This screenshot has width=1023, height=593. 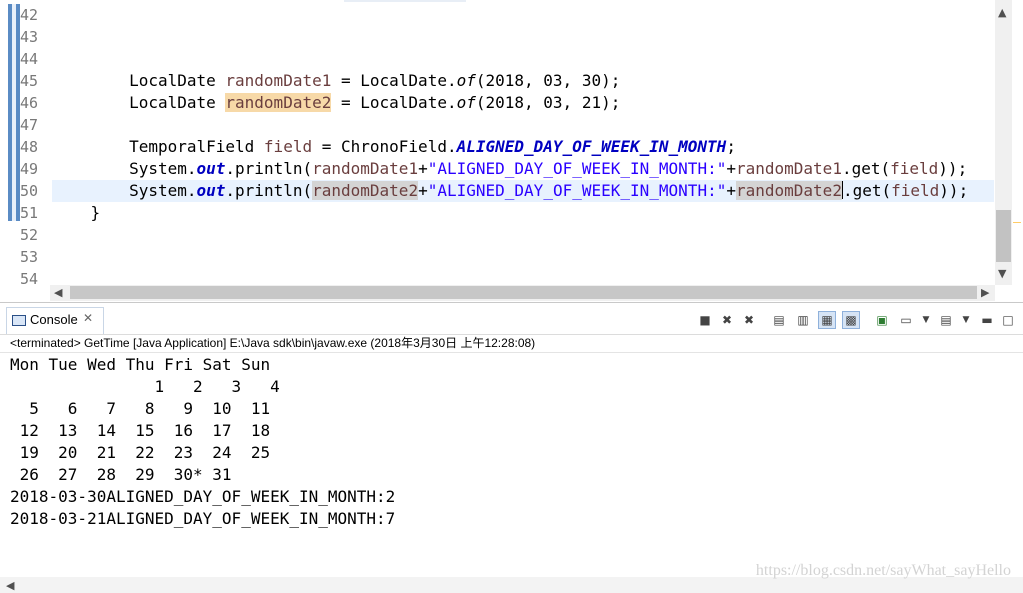 What do you see at coordinates (29, 235) in the screenshot?
I see `line-number: 52` at bounding box center [29, 235].